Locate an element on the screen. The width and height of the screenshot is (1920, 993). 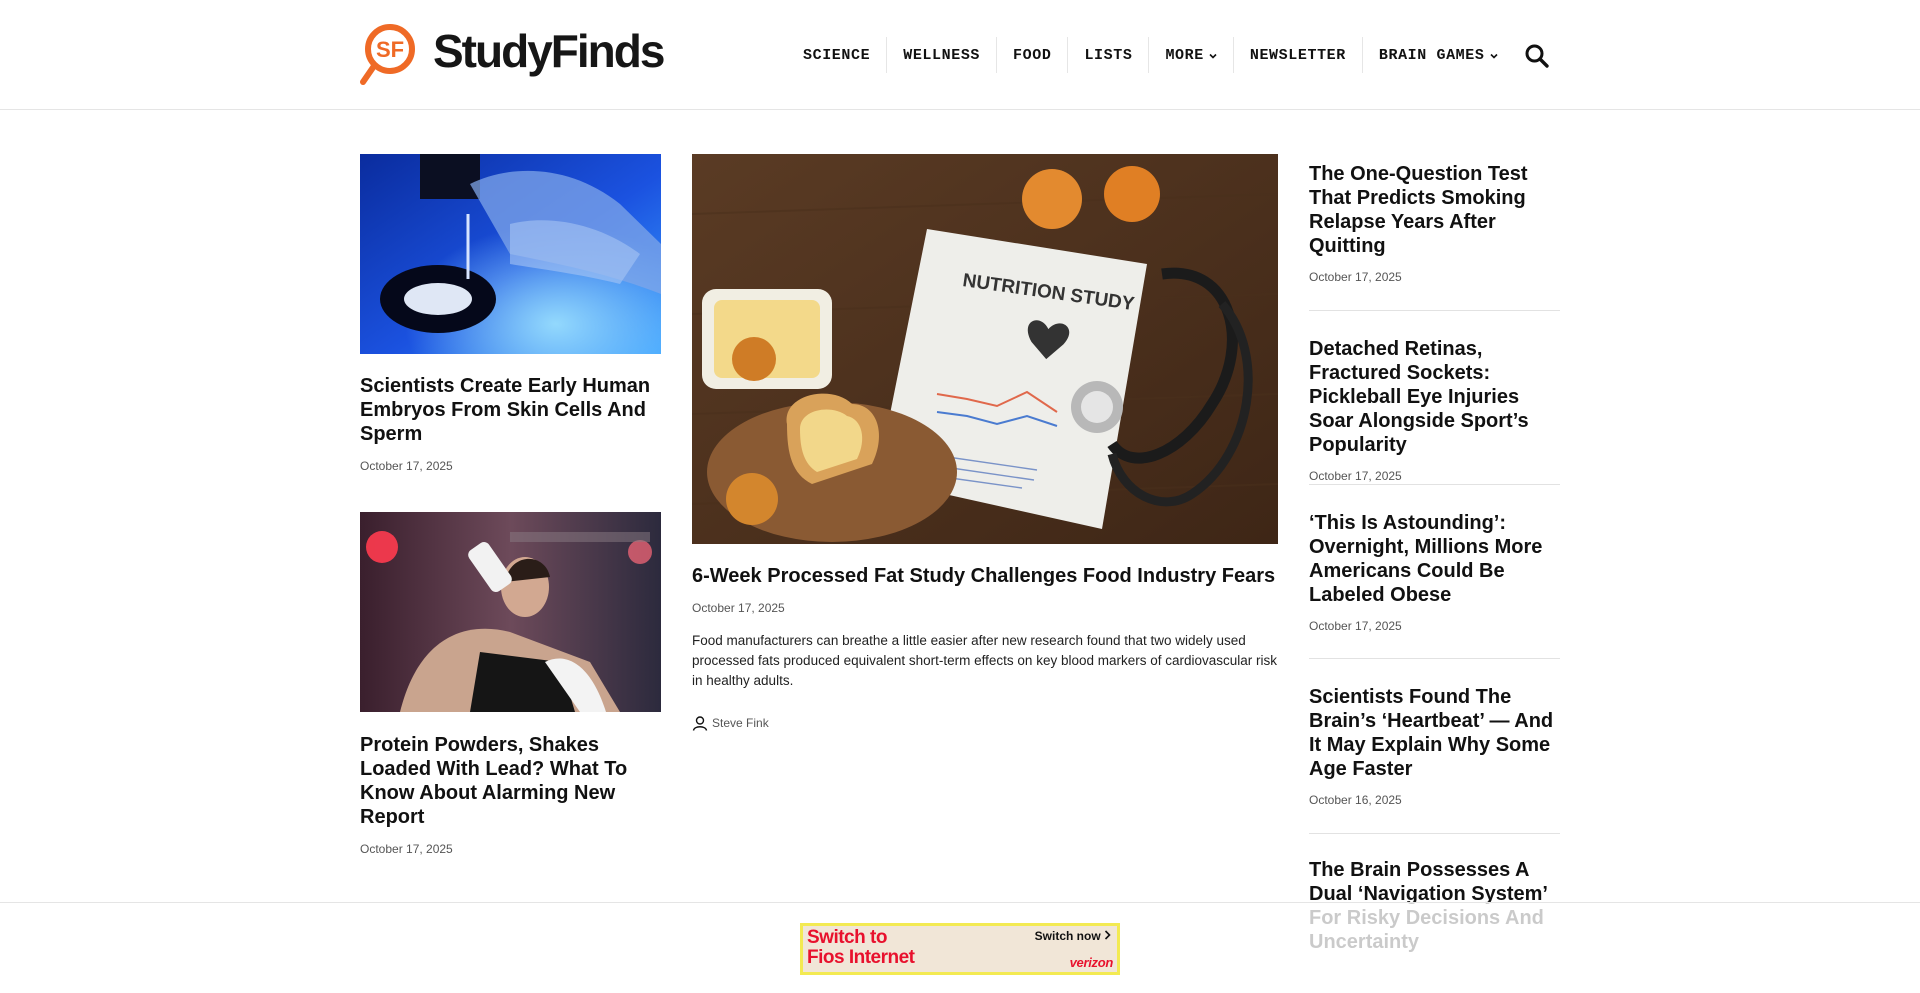
search-icon is located at coordinates (1537, 56).